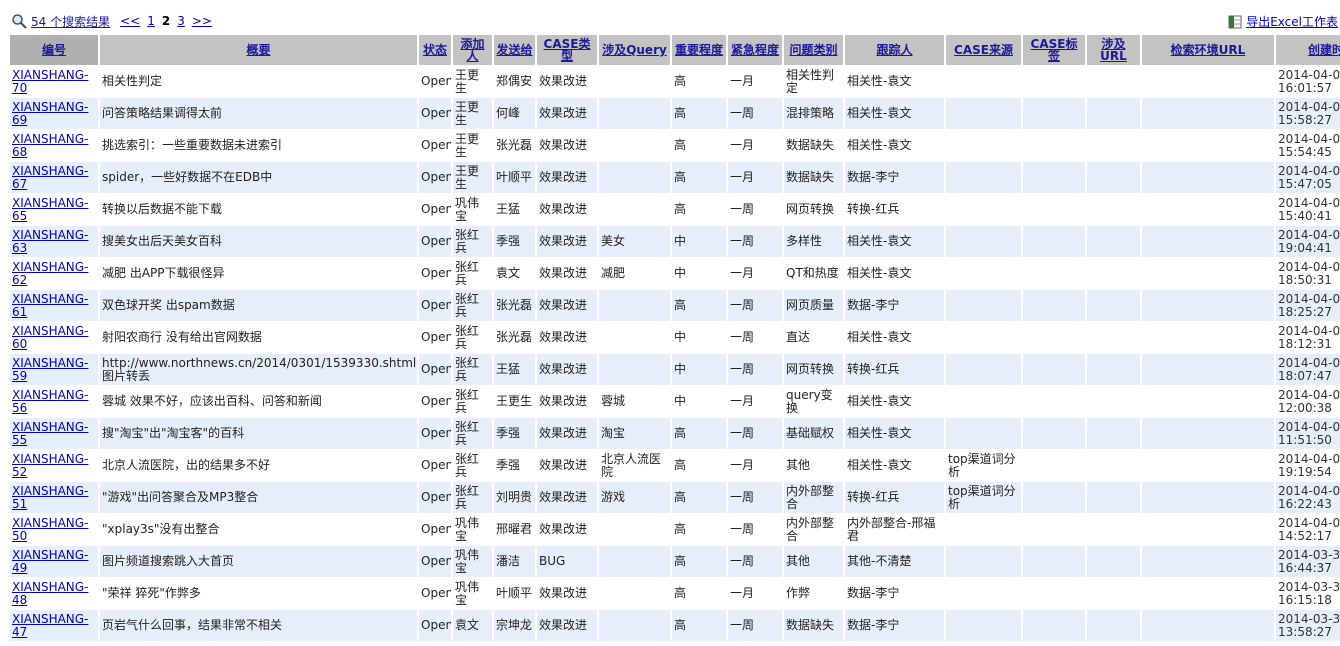 Image resolution: width=1340 pixels, height=646 pixels. Describe the element at coordinates (50, 209) in the screenshot. I see `case-id-link: XIANSHANG-65` at that location.